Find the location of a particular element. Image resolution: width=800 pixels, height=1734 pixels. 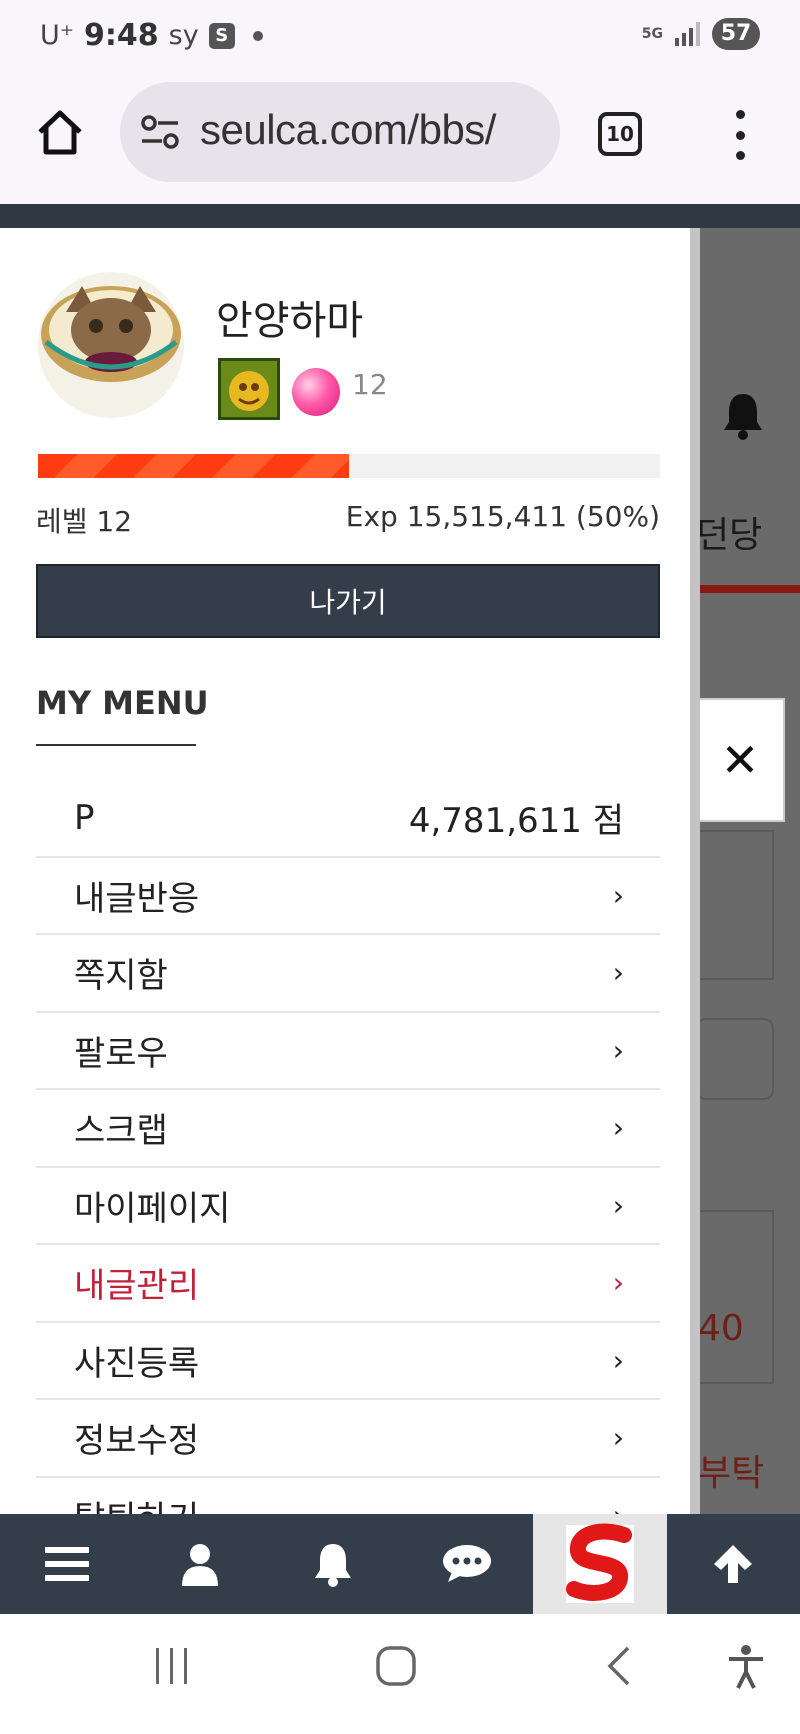

background-text-3: 40 is located at coordinates (721, 1328).